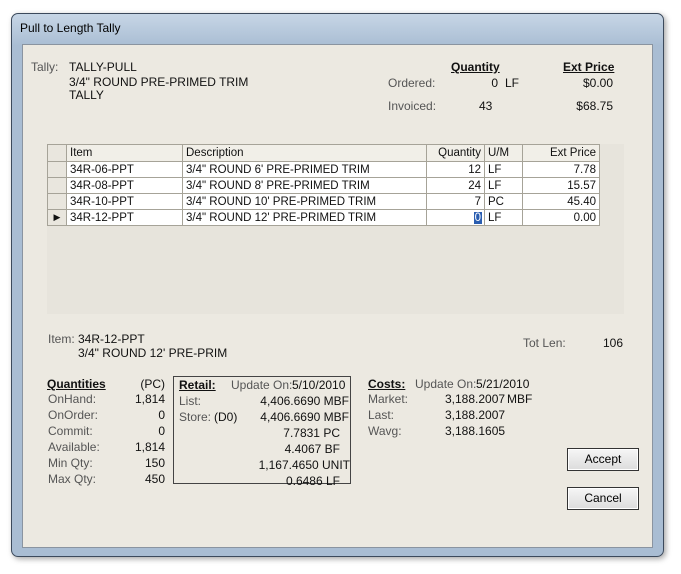 This screenshot has height=574, width=681. What do you see at coordinates (195, 417) in the screenshot?
I see `retail-store-label: Store:` at bounding box center [195, 417].